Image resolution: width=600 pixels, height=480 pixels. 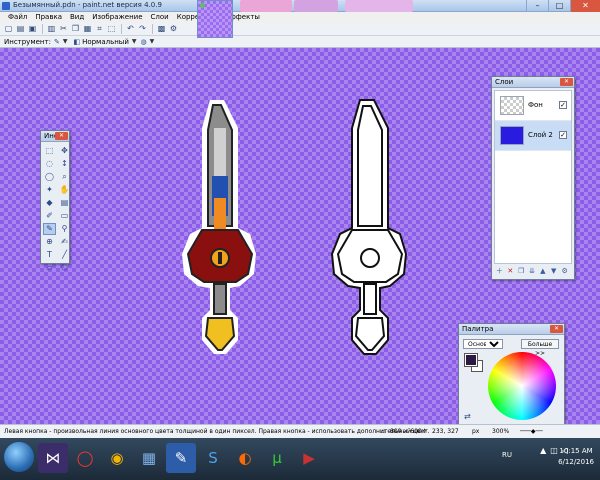 What do you see at coordinates (445, 431) in the screenshot?
I see `cursor-position-text: 233, 327` at bounding box center [445, 431].